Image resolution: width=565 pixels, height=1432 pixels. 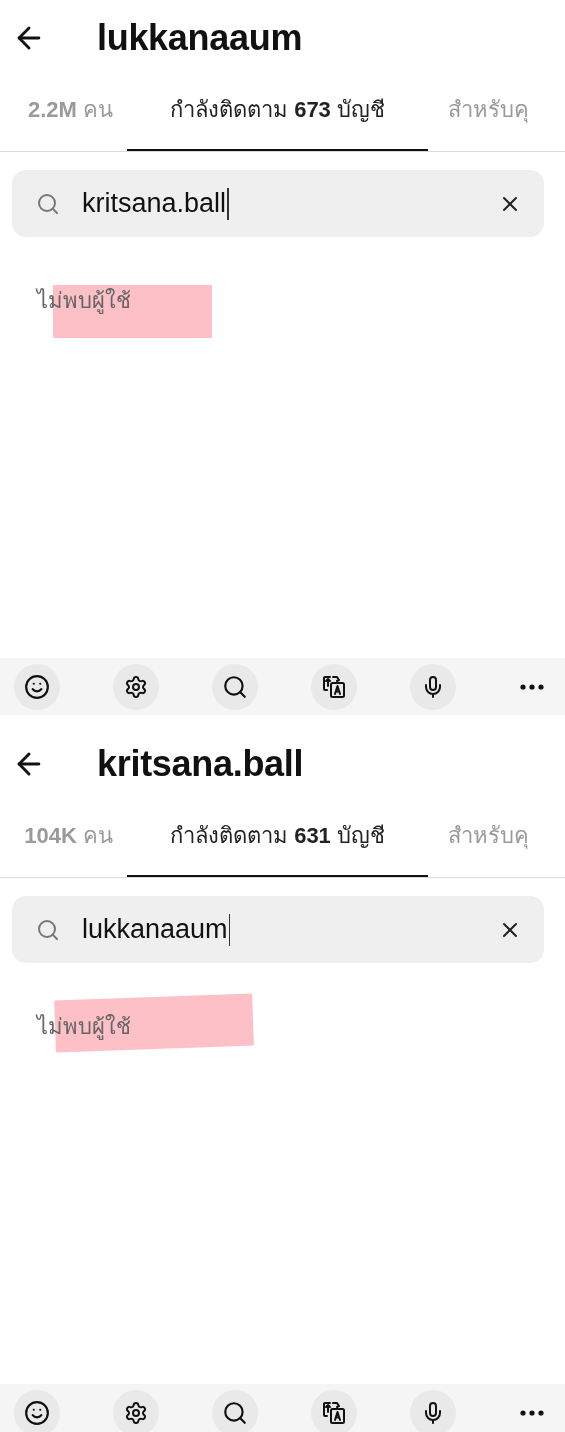 I want to click on search-field: kritsana.ball, so click(x=278, y=203).